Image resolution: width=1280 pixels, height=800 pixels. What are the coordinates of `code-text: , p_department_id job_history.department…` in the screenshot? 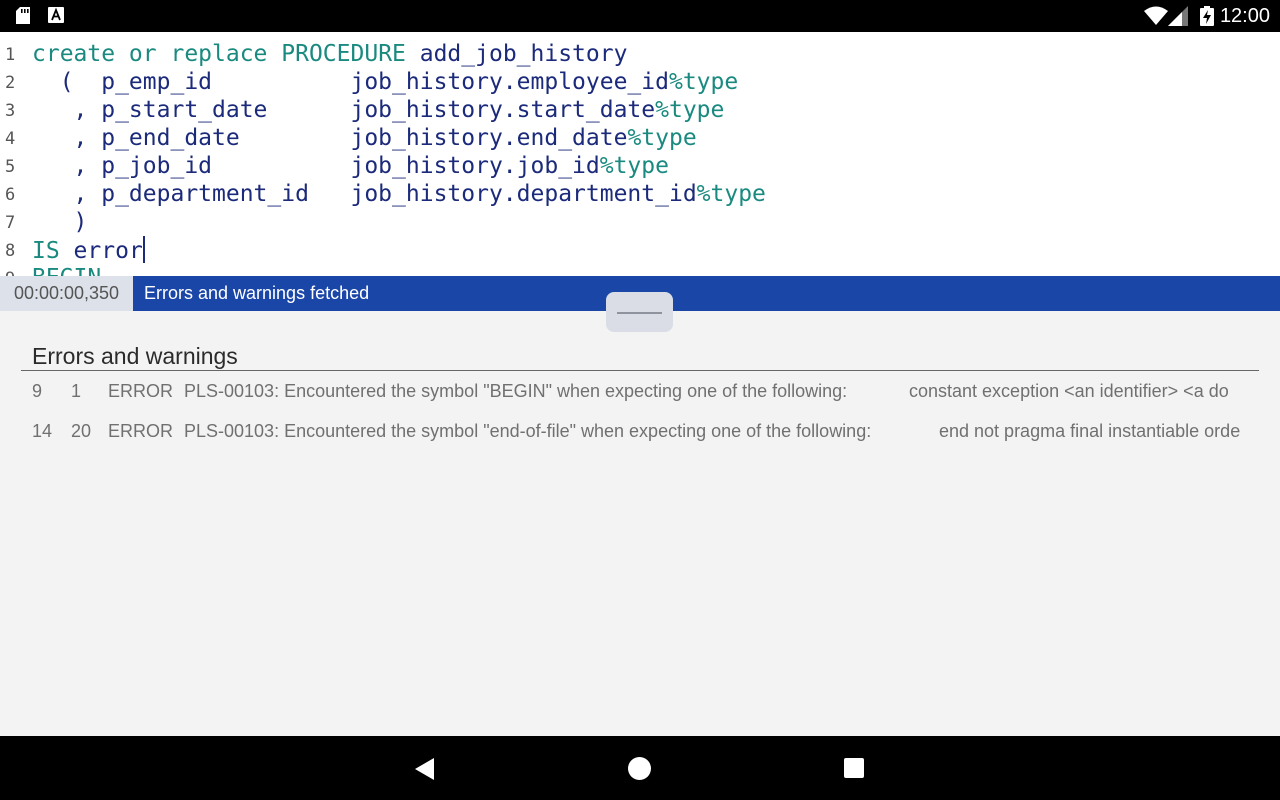 It's located at (399, 194).